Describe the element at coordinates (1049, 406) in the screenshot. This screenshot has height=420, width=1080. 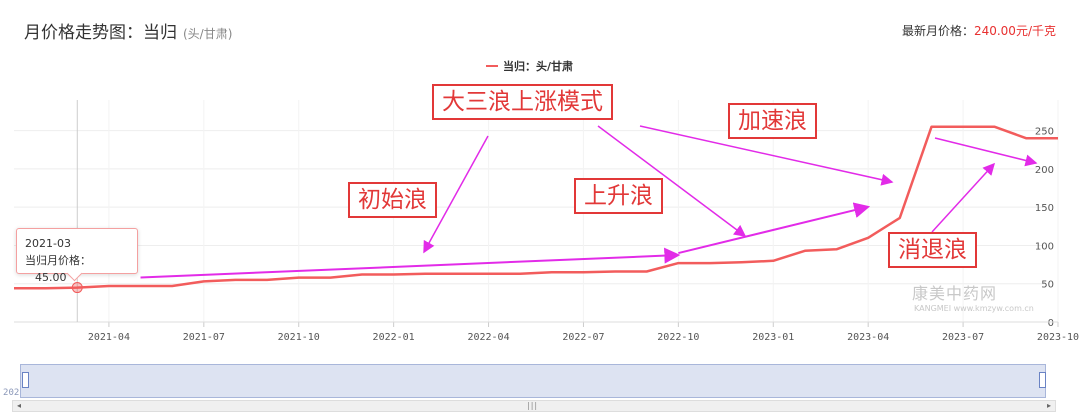
I see `scroll-right-icon: ▸` at that location.